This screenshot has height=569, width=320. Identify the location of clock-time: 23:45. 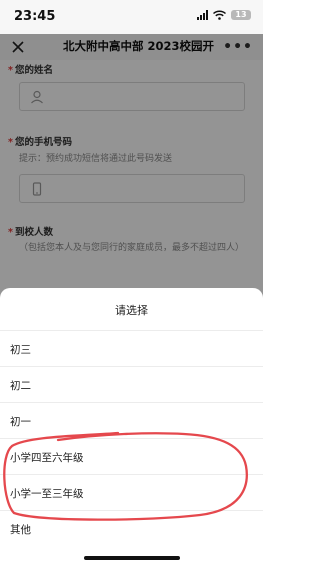
(35, 16).